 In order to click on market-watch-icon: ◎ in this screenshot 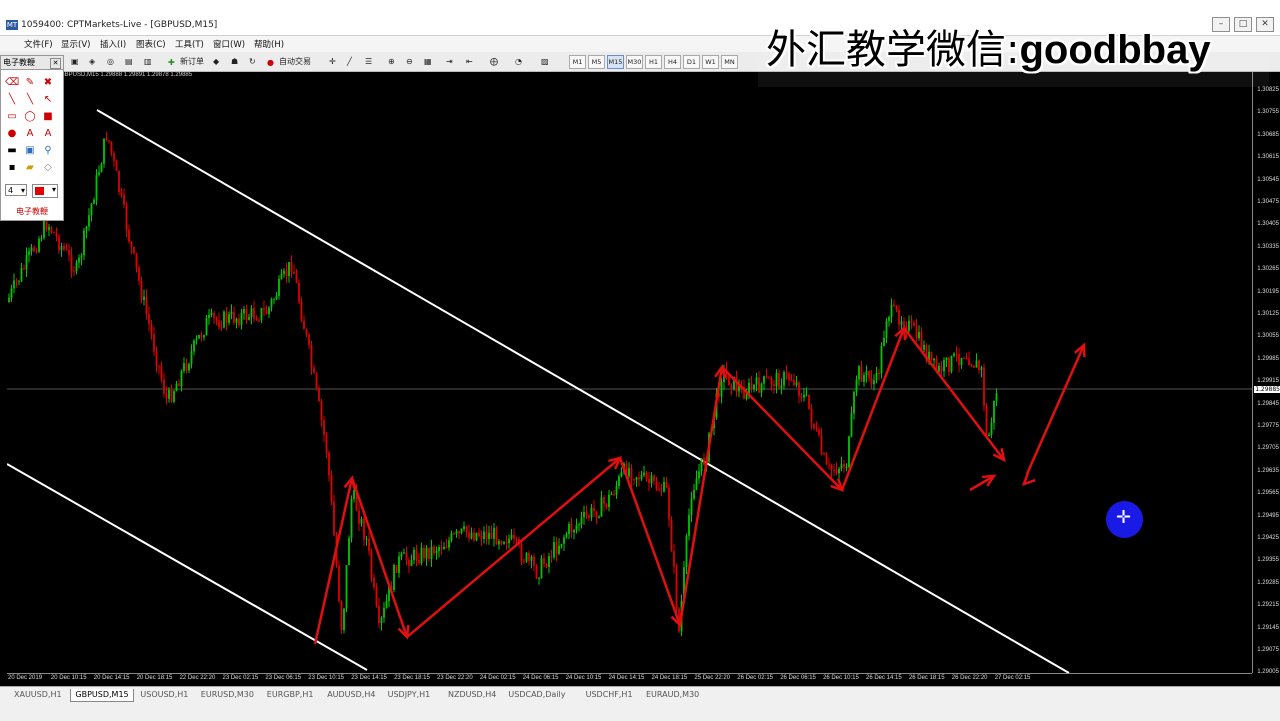, I will do `click(110, 62)`.